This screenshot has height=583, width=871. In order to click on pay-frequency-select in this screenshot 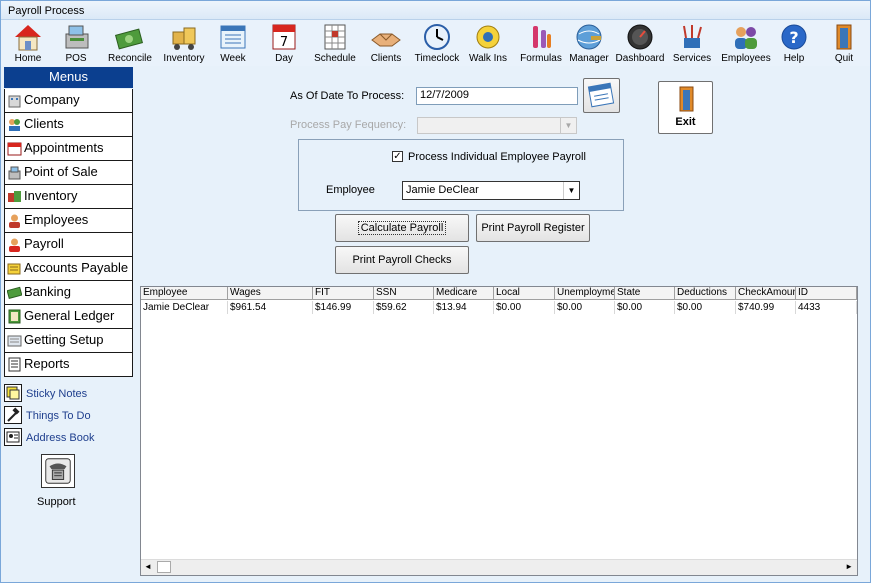, I will do `click(497, 125)`.